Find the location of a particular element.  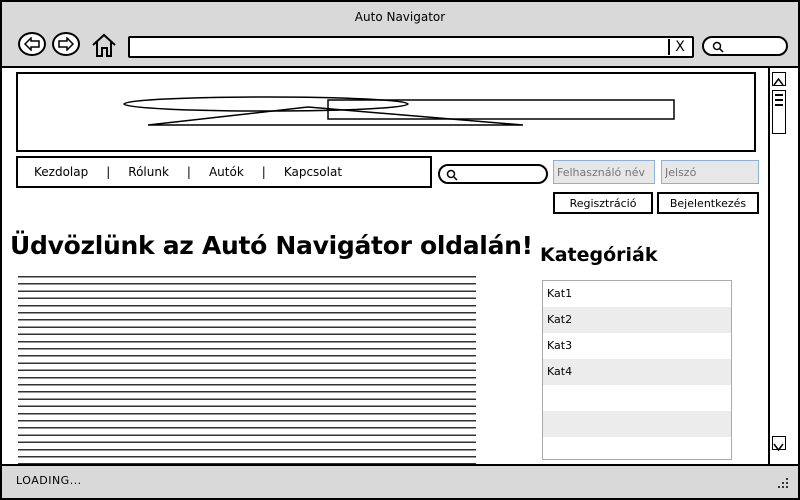

nav-link-home: Kezdolap is located at coordinates (61, 172).